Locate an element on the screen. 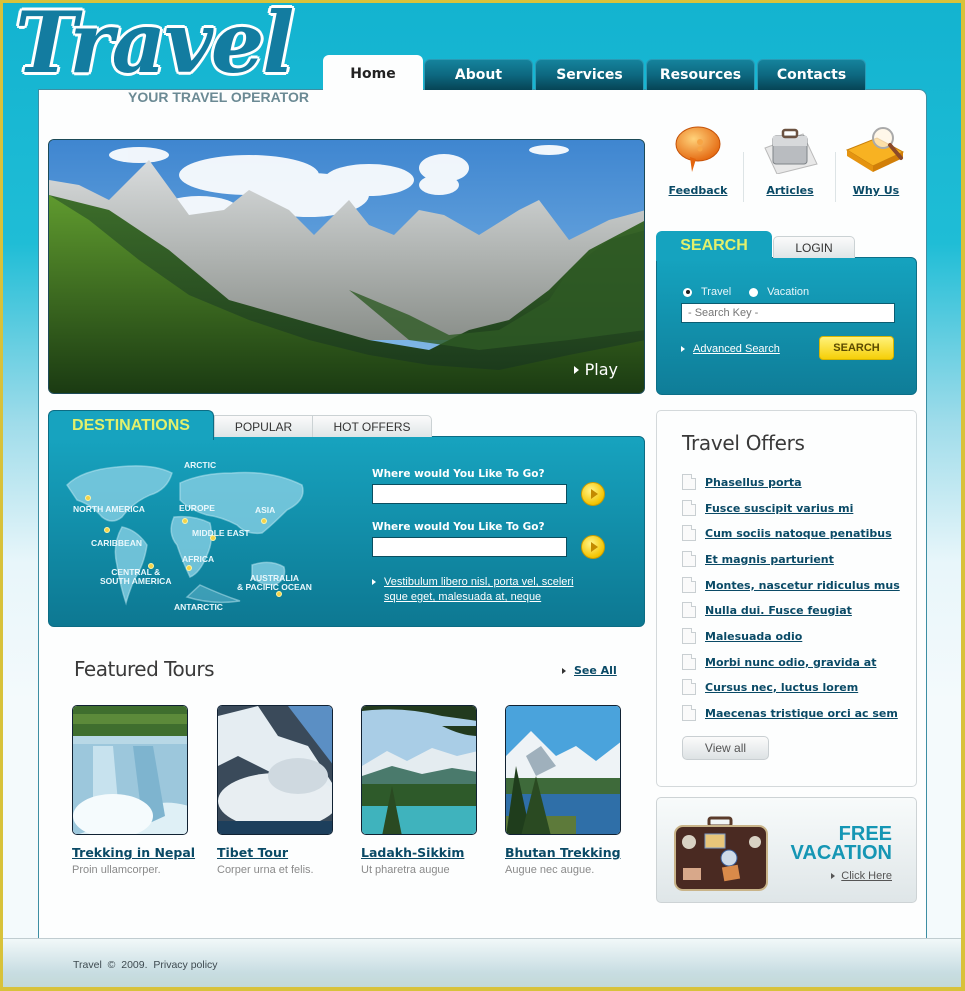 This screenshot has height=991, width=965. offer-item: Maecenas tristique orci ac sem is located at coordinates (790, 713).